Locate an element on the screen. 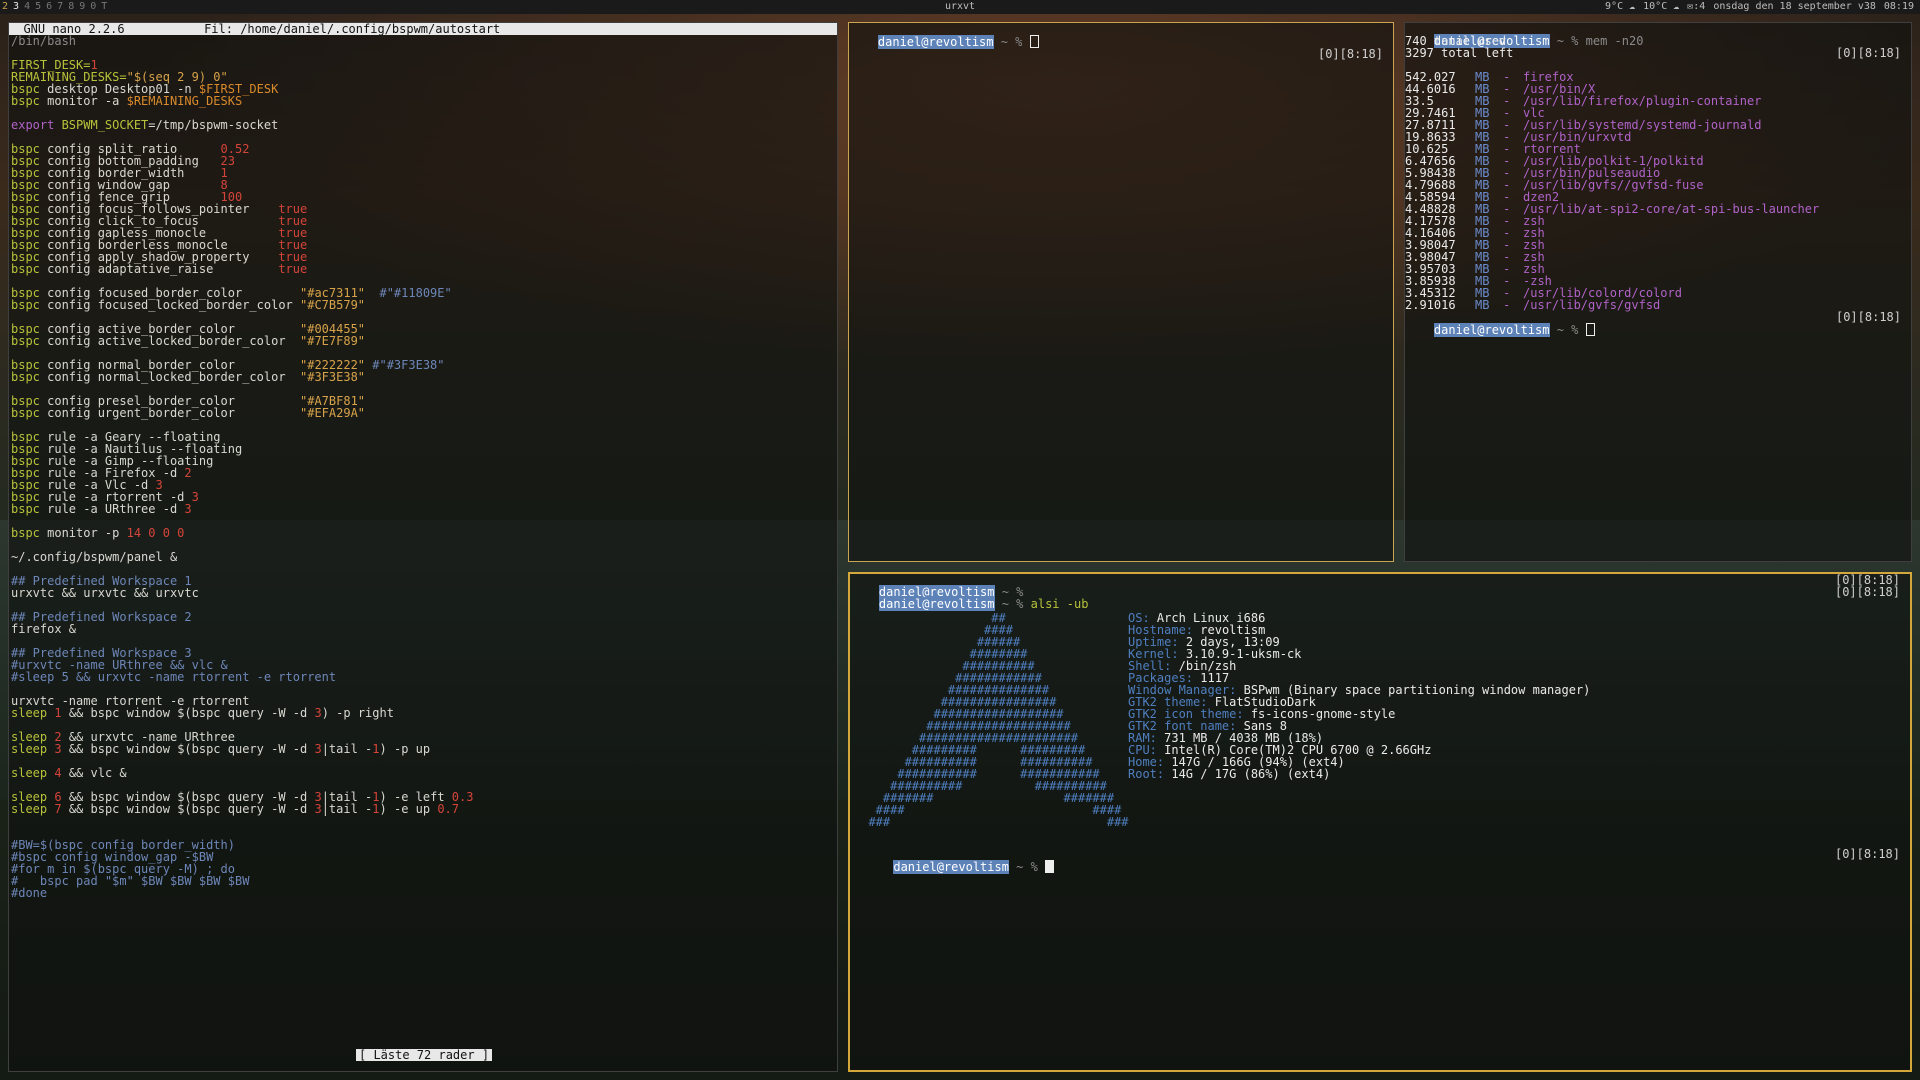 This screenshot has width=1920, height=1080. code-line: # bspc pad "$m" $BW $BW $BW $BW is located at coordinates (424, 881).